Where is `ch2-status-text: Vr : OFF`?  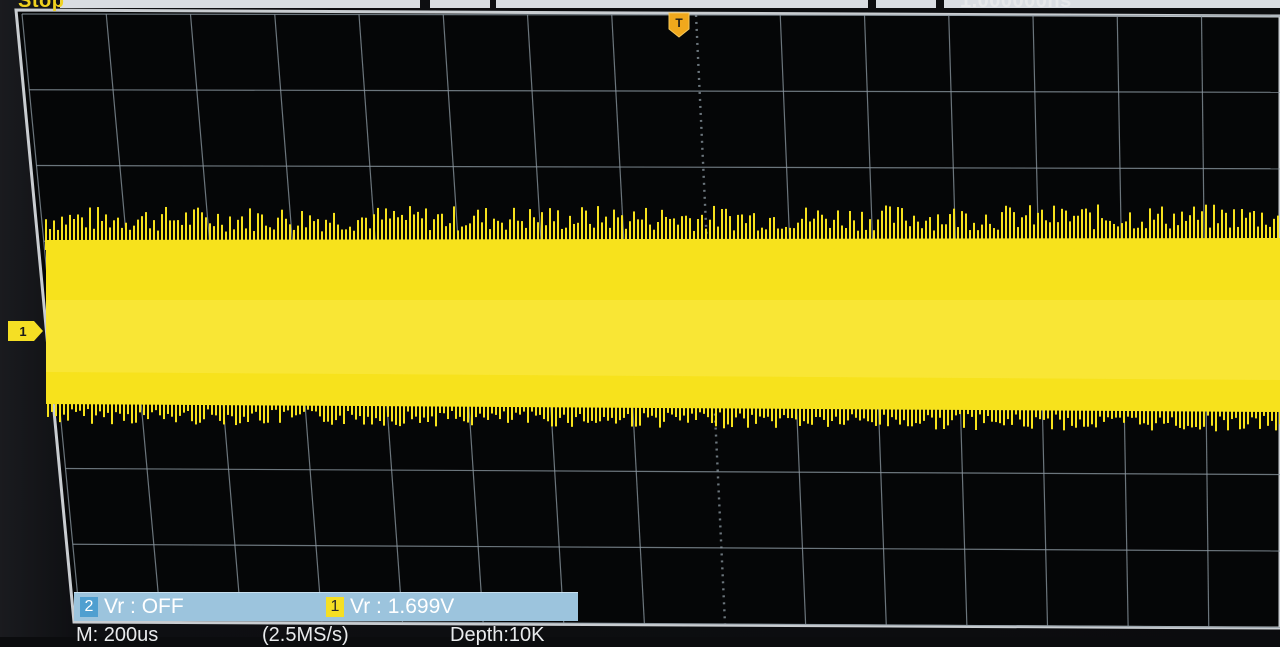
ch2-status-text: Vr : OFF is located at coordinates (144, 607).